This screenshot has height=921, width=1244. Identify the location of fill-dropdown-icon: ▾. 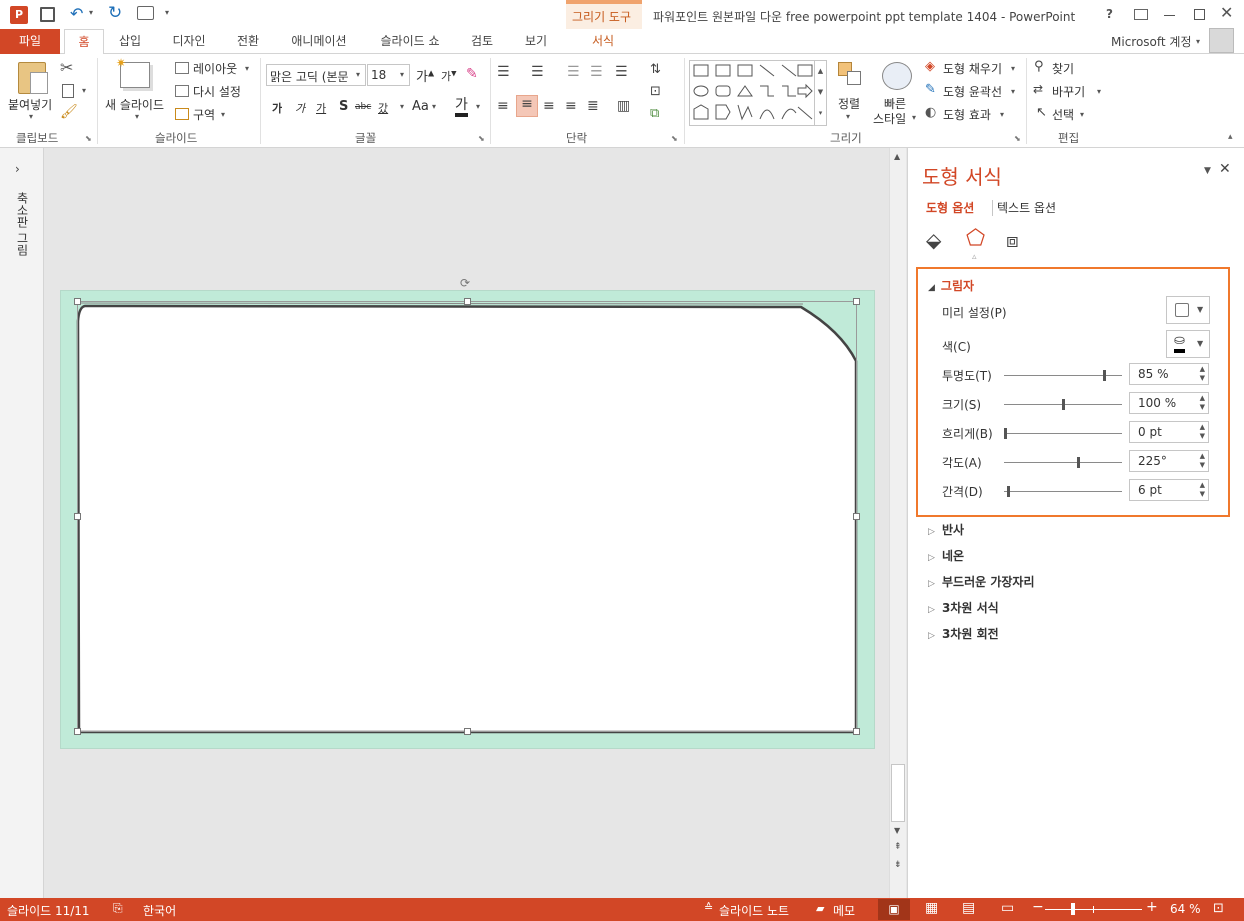
(1013, 68).